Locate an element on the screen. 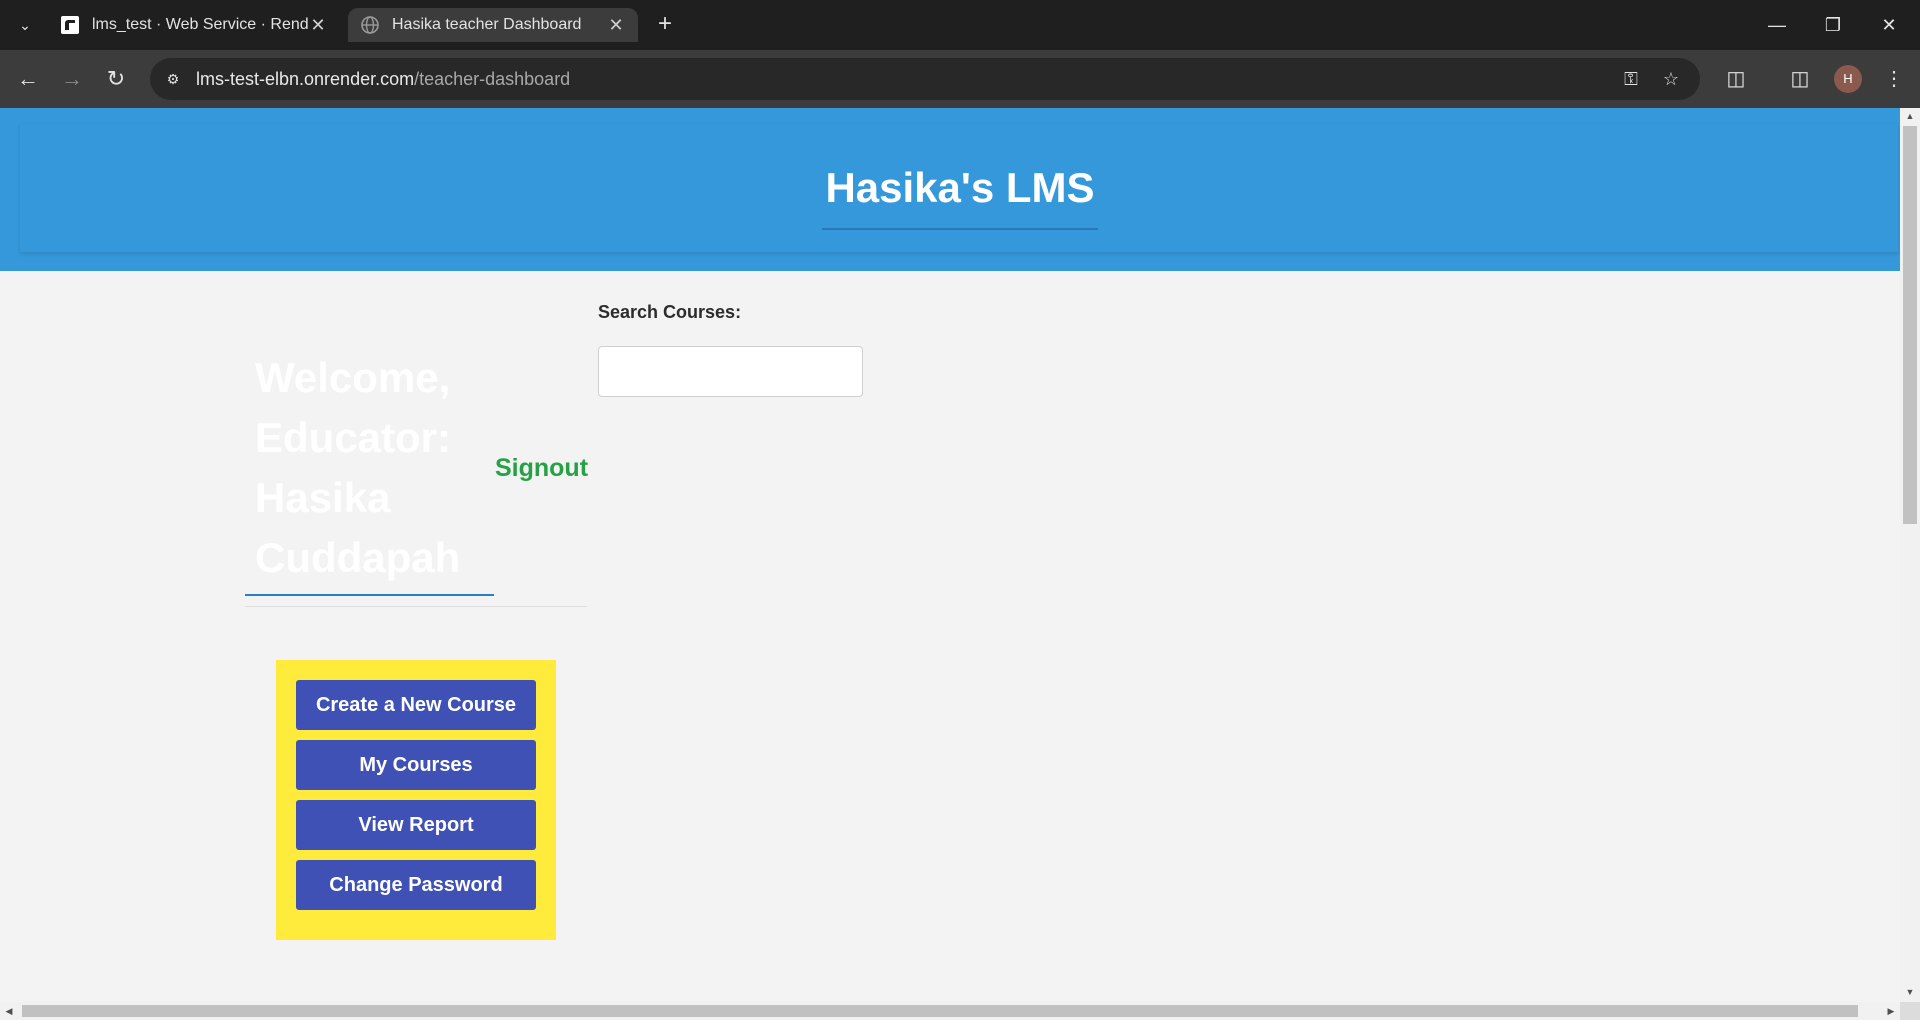 This screenshot has width=1920, height=1020. profile-avatar: H is located at coordinates (1848, 79).